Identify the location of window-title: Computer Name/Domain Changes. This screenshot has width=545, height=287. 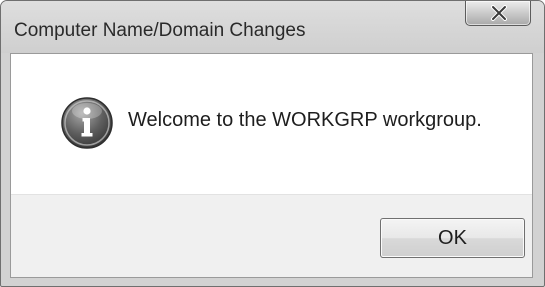
(160, 30).